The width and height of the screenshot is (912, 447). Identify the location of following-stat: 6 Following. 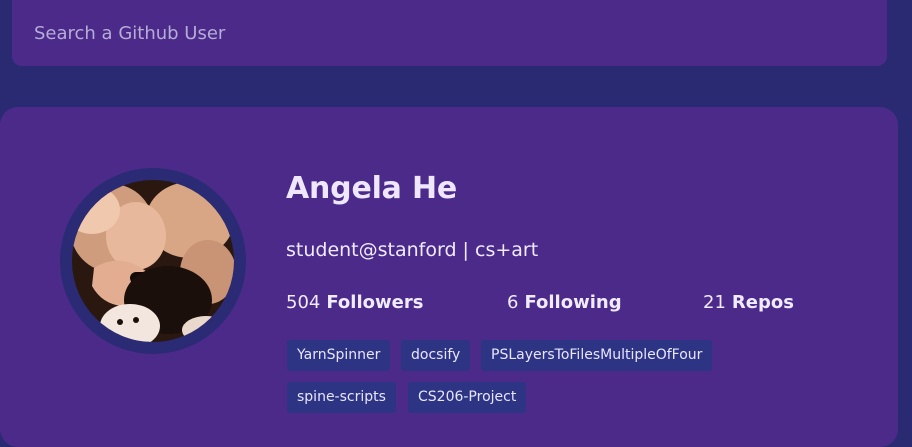
(564, 302).